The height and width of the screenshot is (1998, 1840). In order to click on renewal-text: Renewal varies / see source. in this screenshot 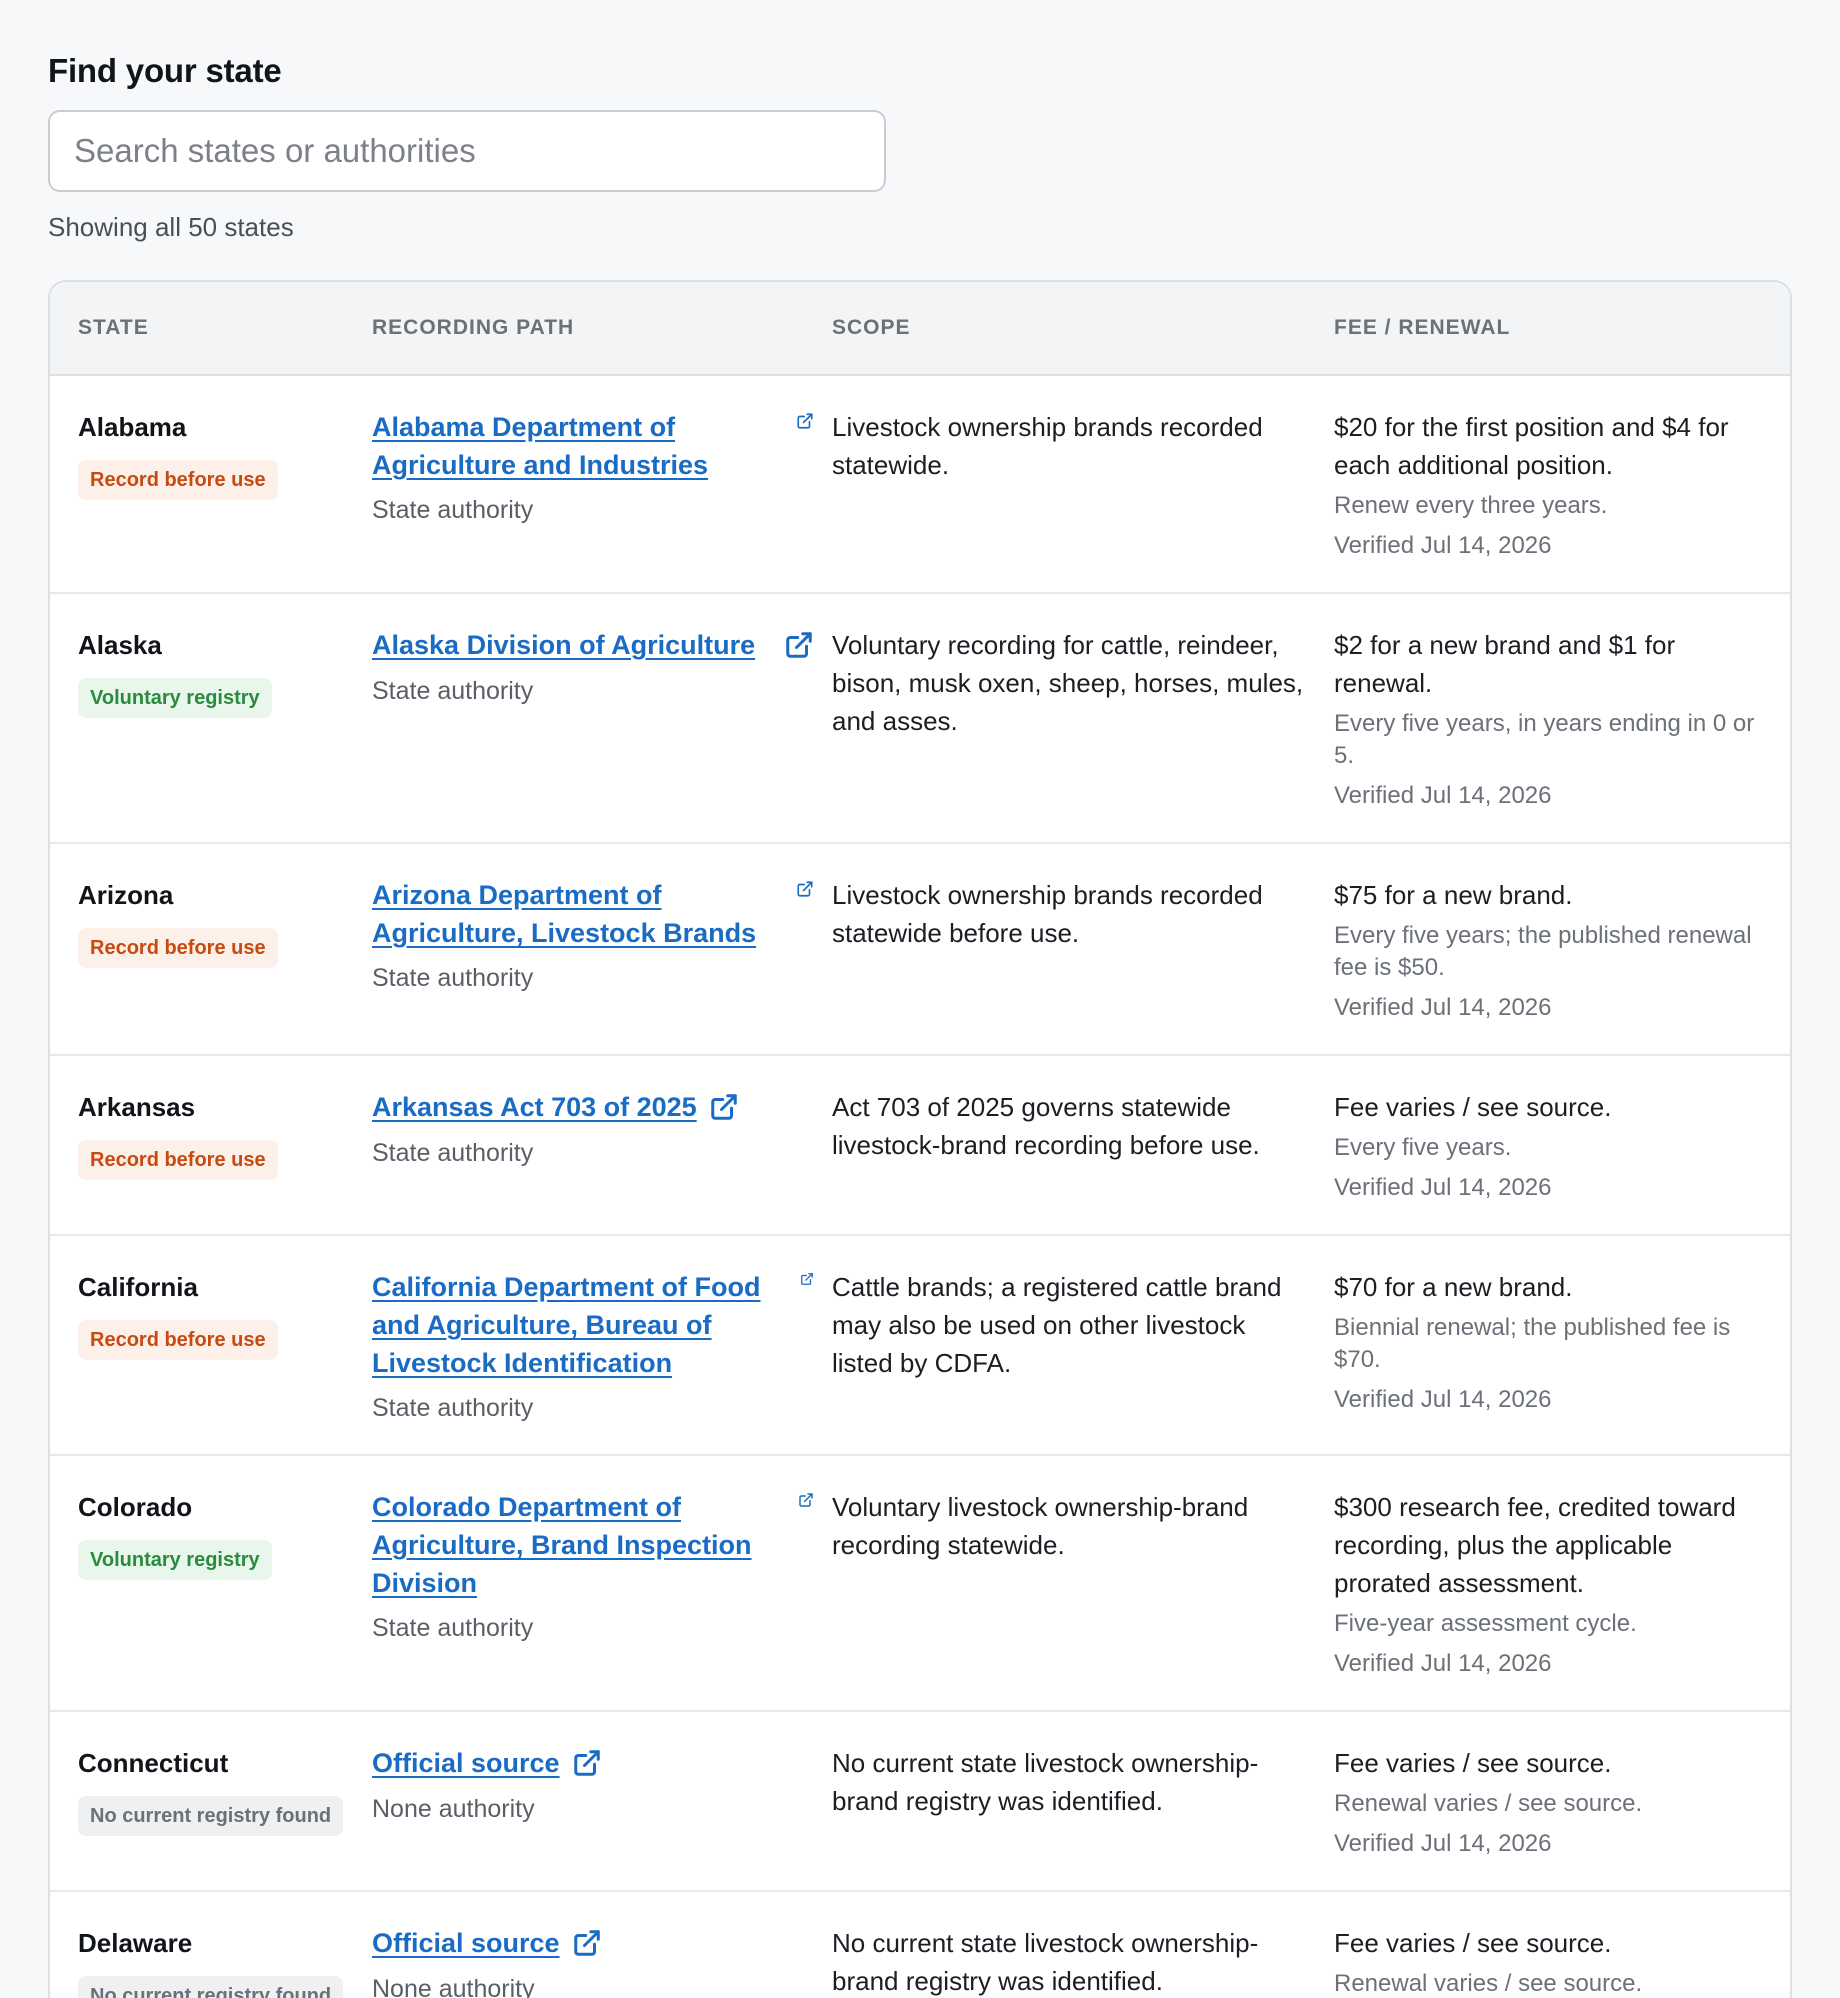, I will do `click(1488, 1803)`.